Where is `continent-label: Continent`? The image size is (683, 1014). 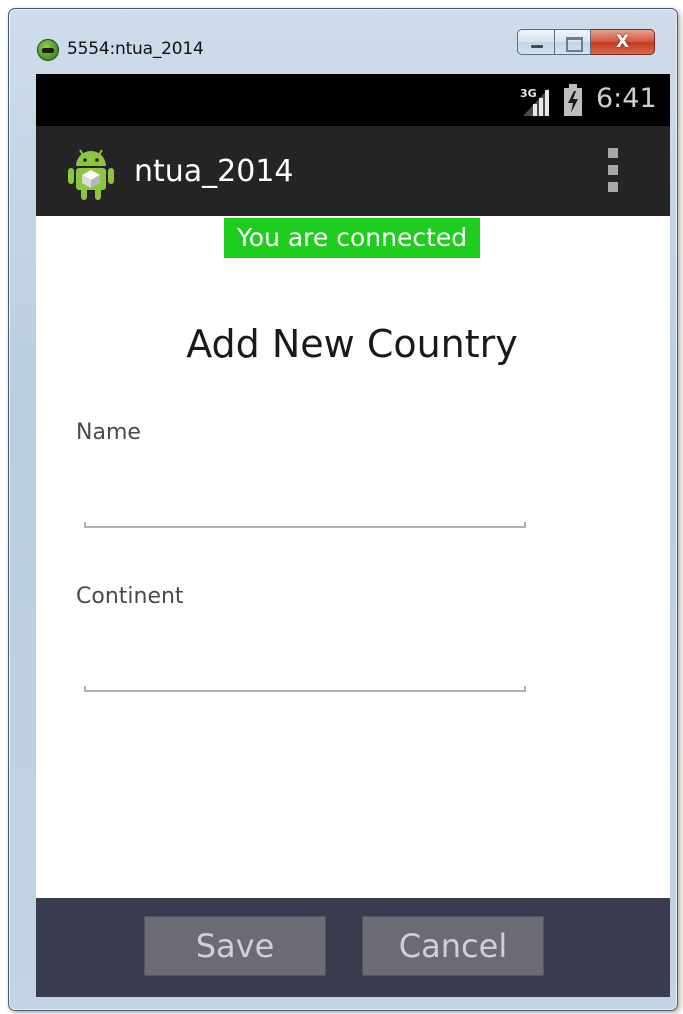 continent-label: Continent is located at coordinates (130, 596).